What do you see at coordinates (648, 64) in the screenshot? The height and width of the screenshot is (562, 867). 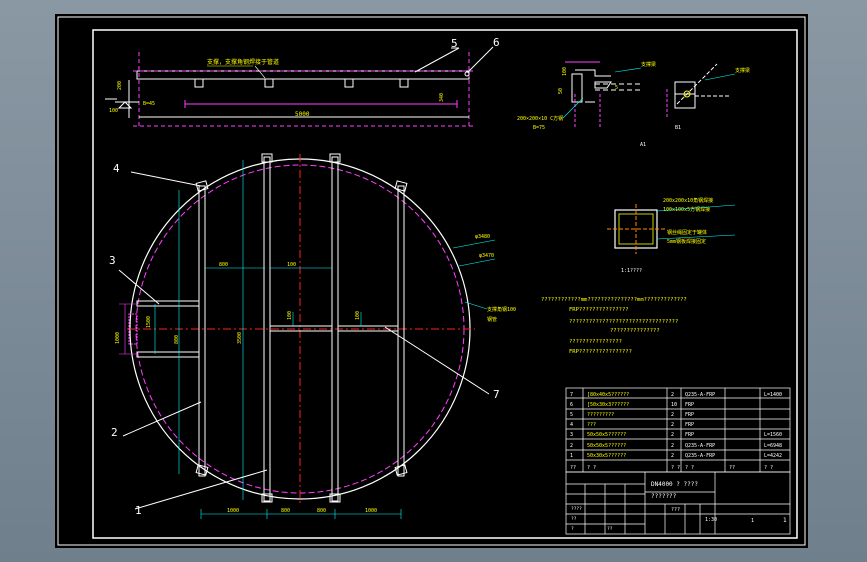 I see `detail-a-label-1: 支撑梁` at bounding box center [648, 64].